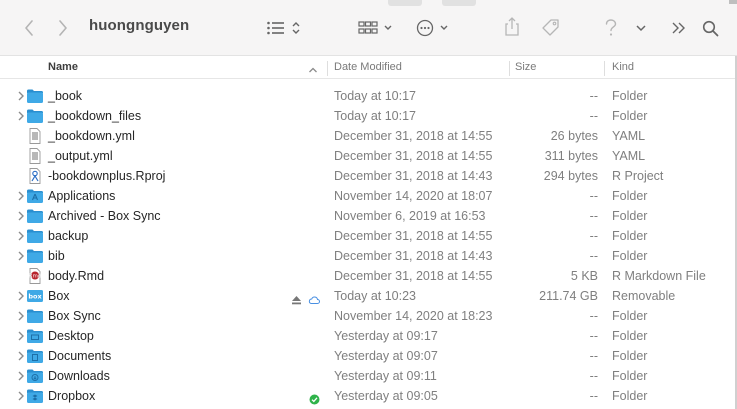  I want to click on file-kind: Removable, so click(644, 296).